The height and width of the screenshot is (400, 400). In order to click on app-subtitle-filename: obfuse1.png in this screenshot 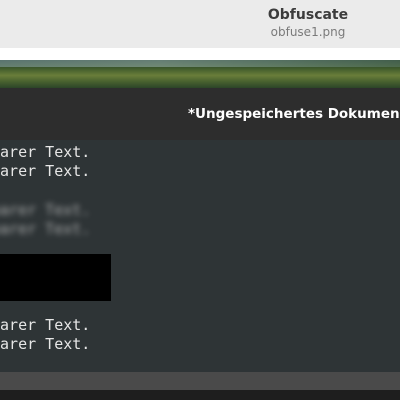, I will do `click(308, 32)`.